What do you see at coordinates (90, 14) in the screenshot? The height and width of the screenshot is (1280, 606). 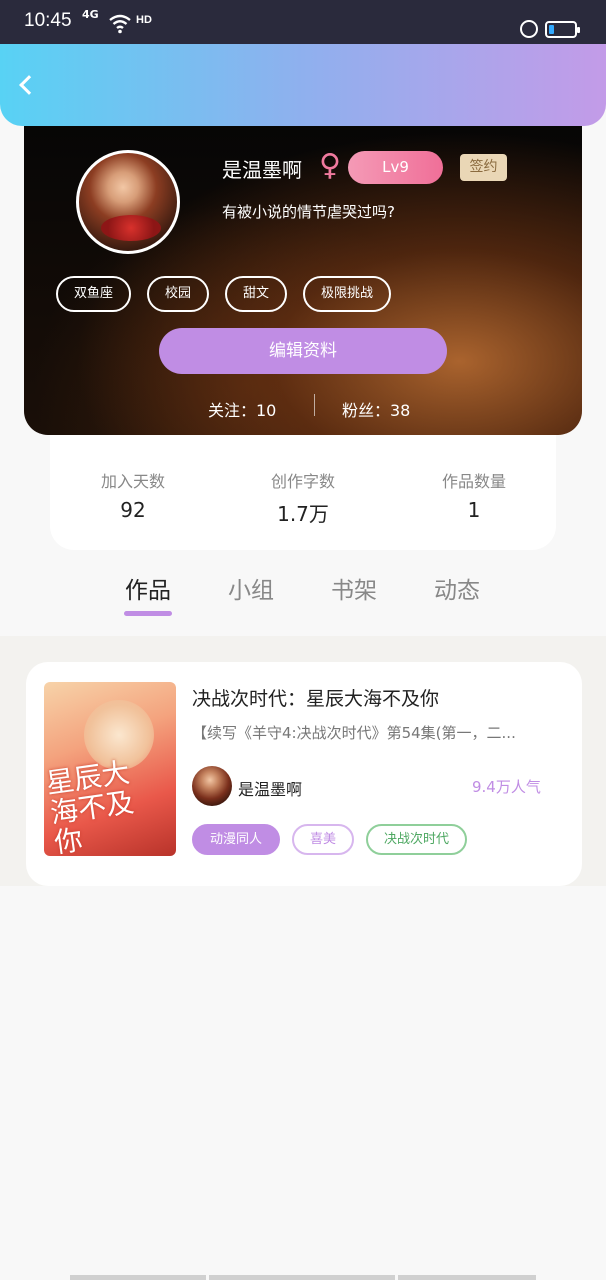 I see `signal-icon: 4G` at bounding box center [90, 14].